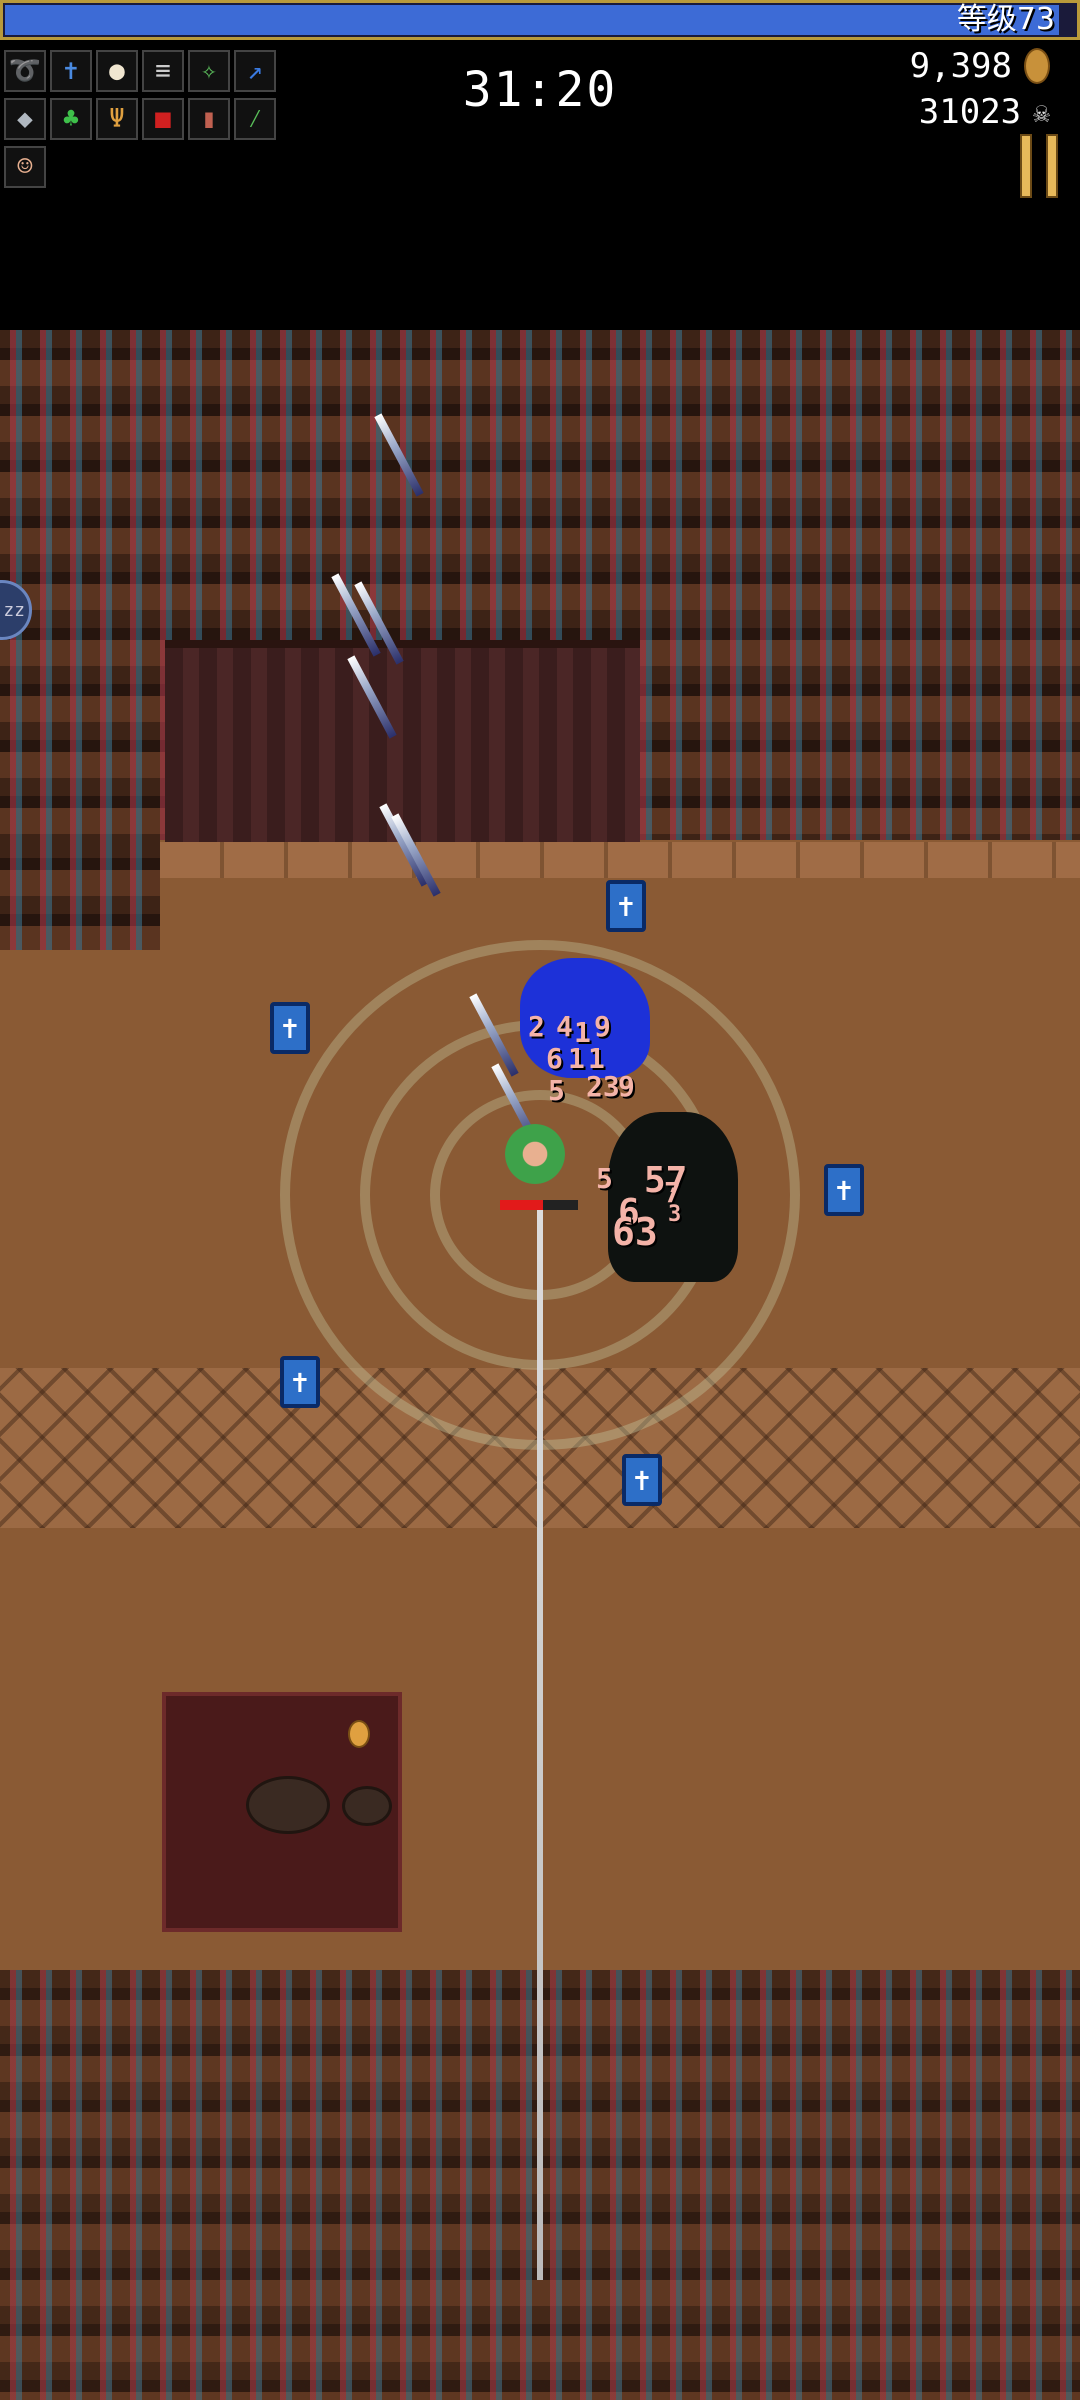 This screenshot has width=1080, height=2400. I want to click on damage-number: 4, so click(564, 1026).